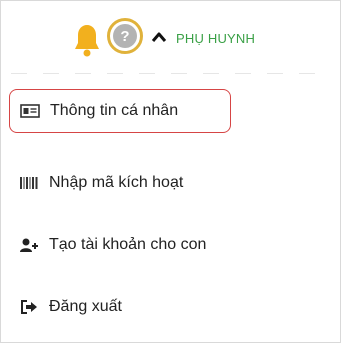  I want to click on bell-icon, so click(87, 40).